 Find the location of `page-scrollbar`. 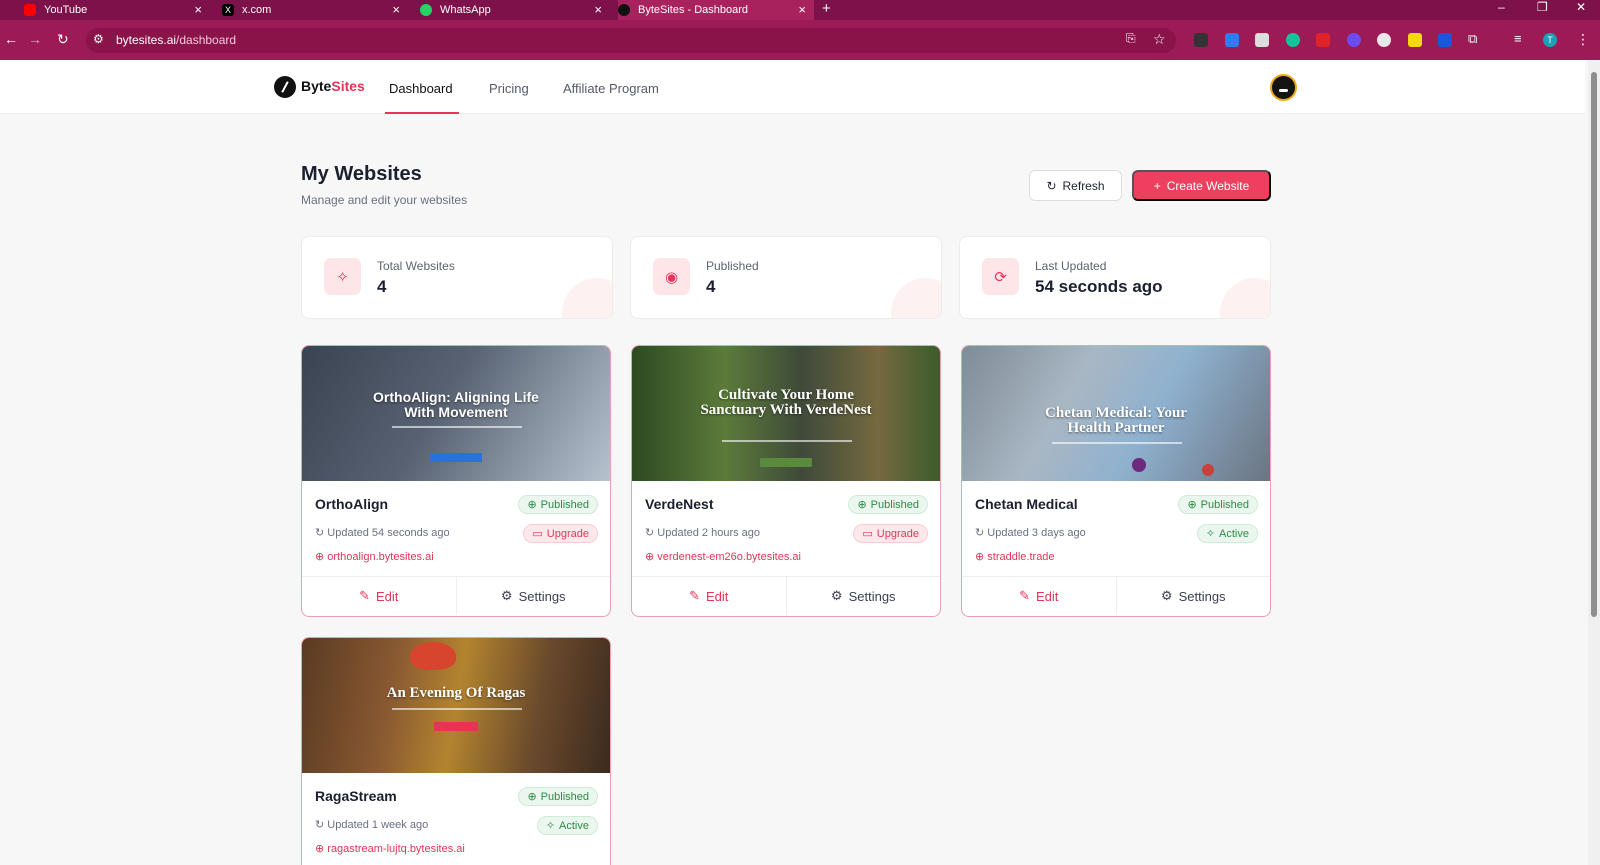

page-scrollbar is located at coordinates (1594, 462).